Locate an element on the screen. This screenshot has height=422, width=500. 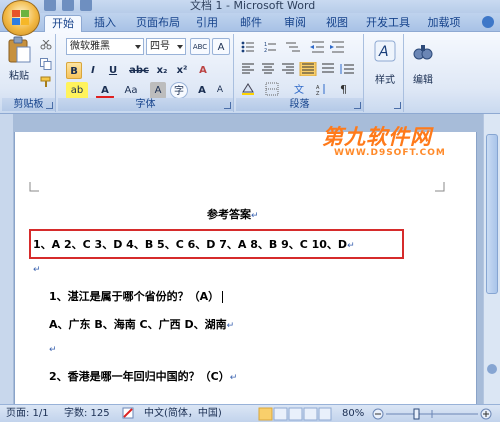
line-spacing-icon is located at coordinates (347, 69).